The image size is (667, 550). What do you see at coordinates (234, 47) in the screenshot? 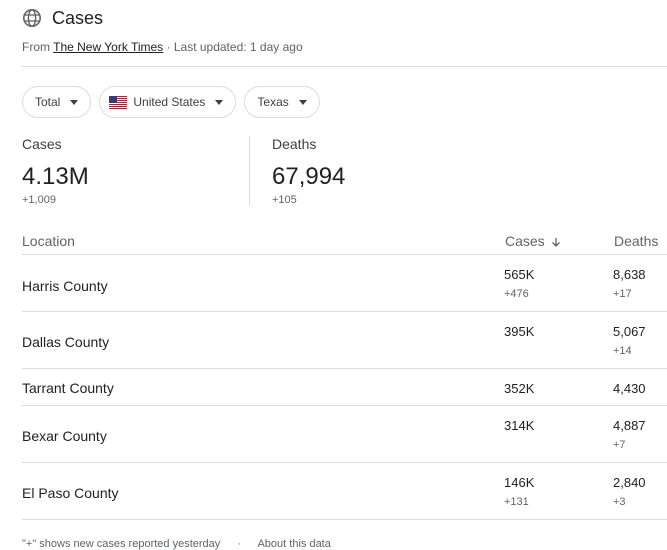
I see `last-updated: · Last updated: 1 day ago` at bounding box center [234, 47].